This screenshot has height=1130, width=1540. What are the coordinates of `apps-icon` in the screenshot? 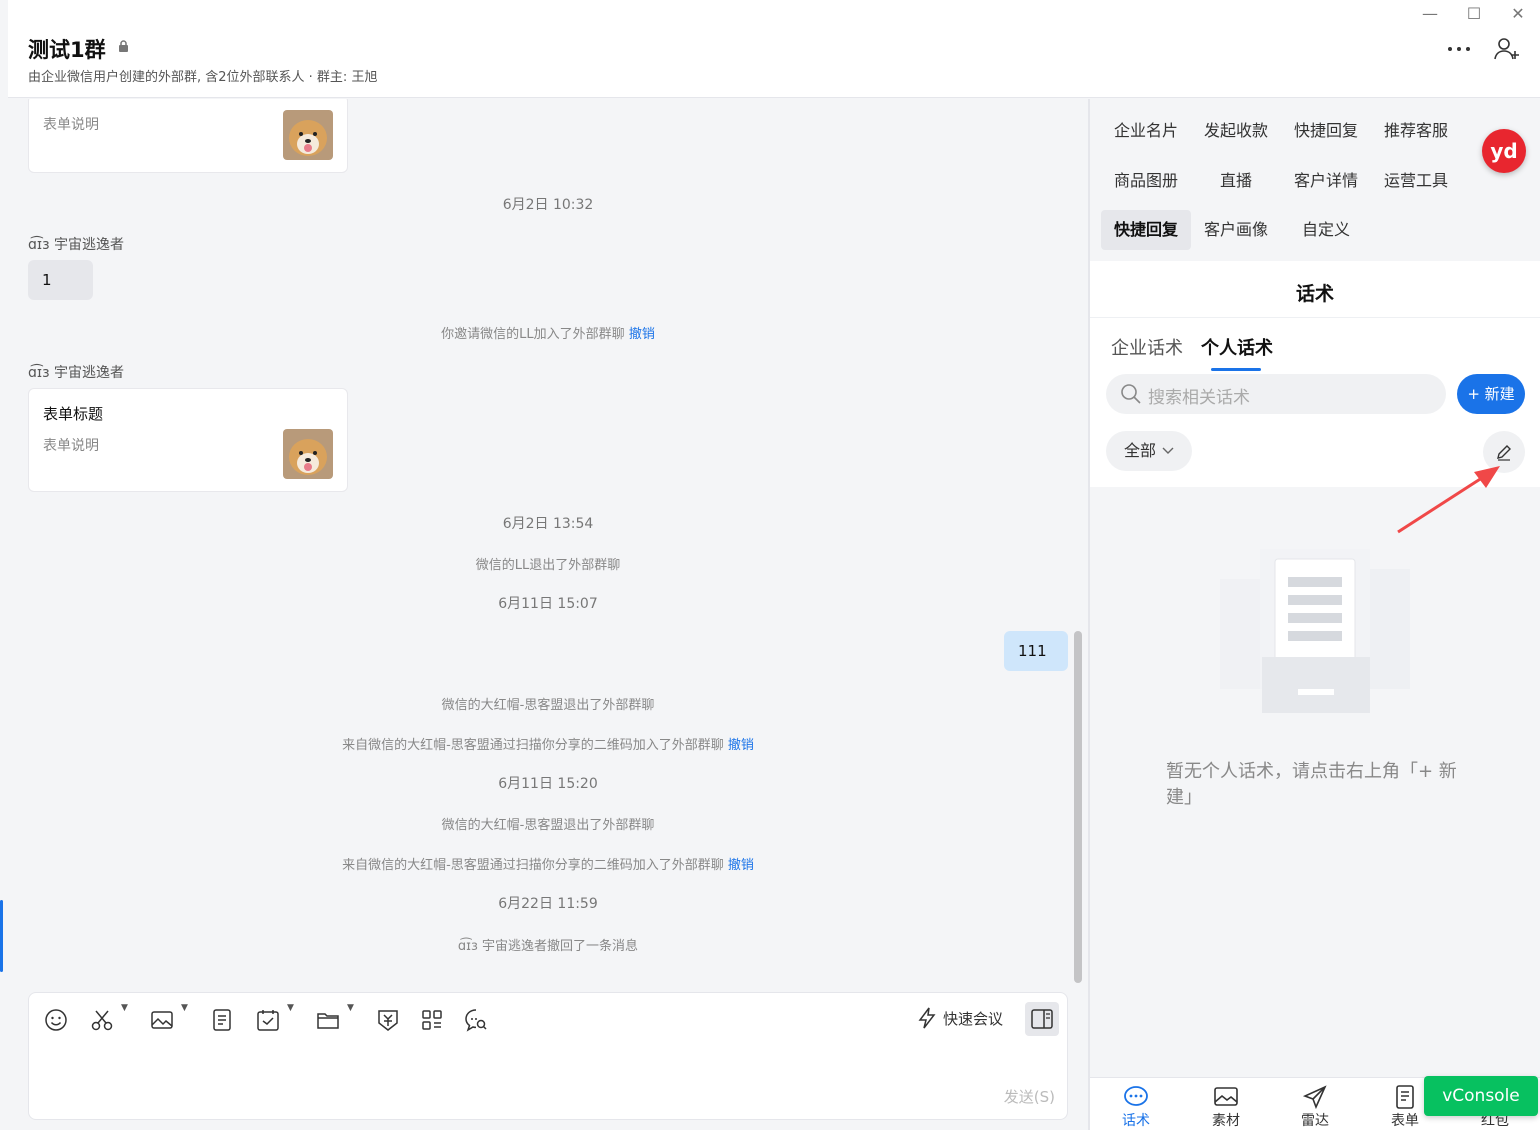 It's located at (432, 1020).